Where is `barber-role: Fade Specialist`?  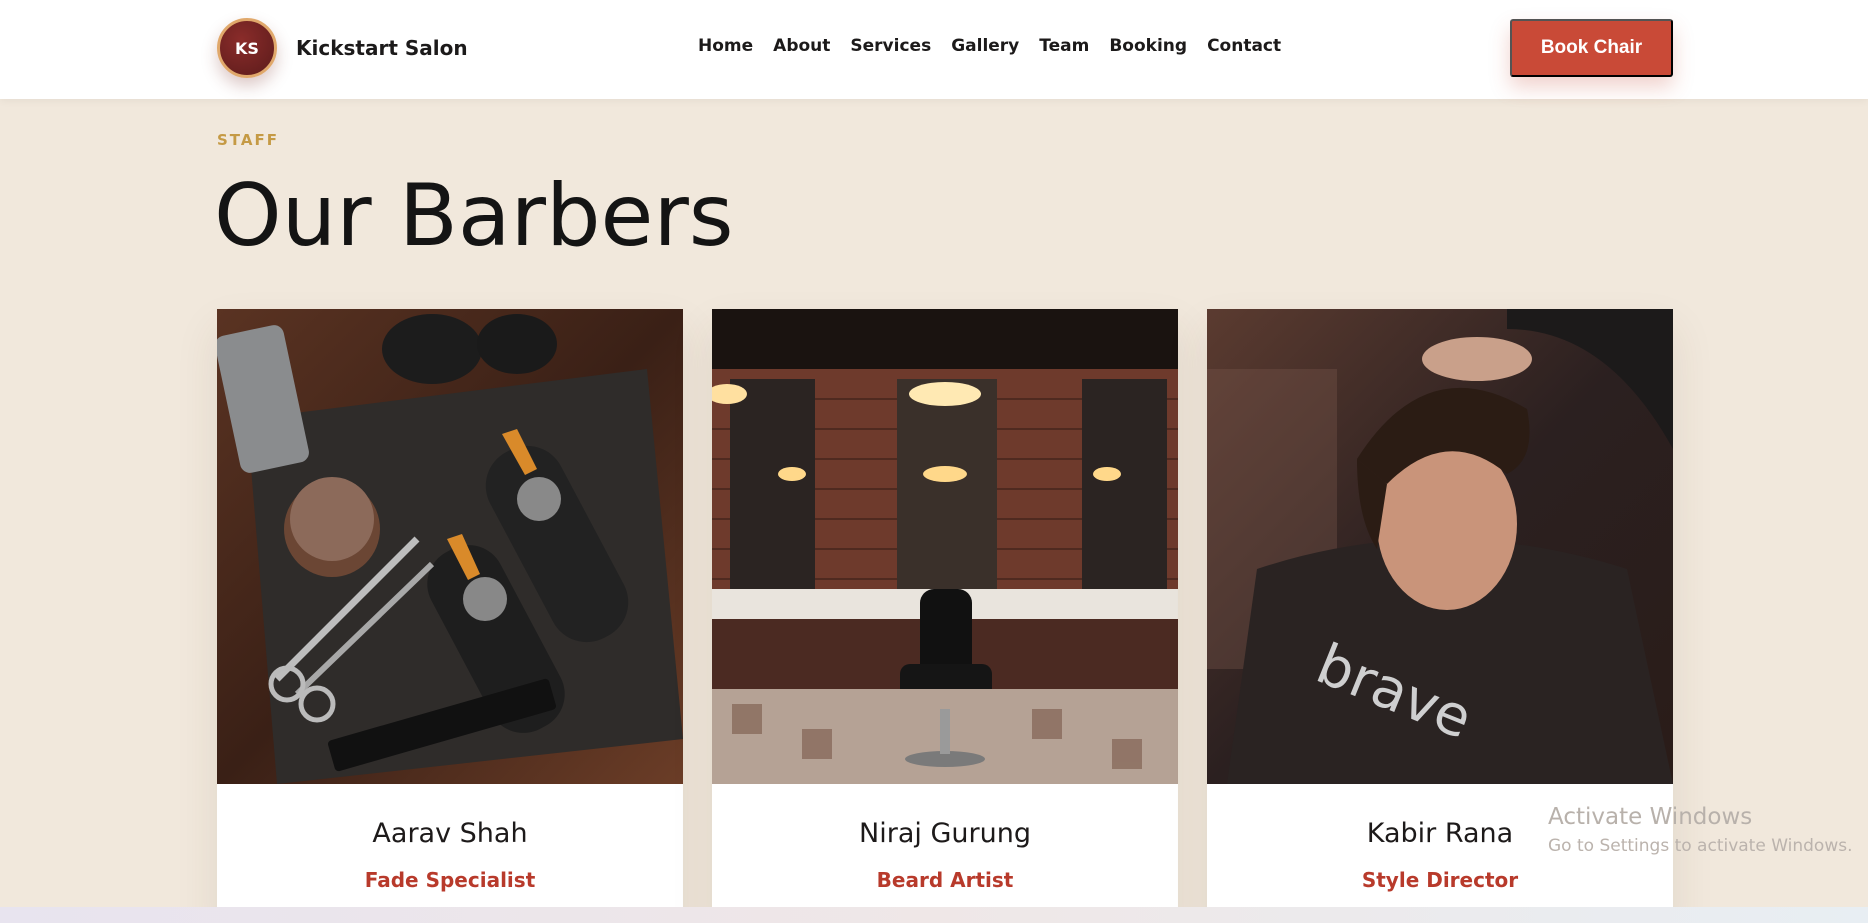
barber-role: Fade Specialist is located at coordinates (450, 880).